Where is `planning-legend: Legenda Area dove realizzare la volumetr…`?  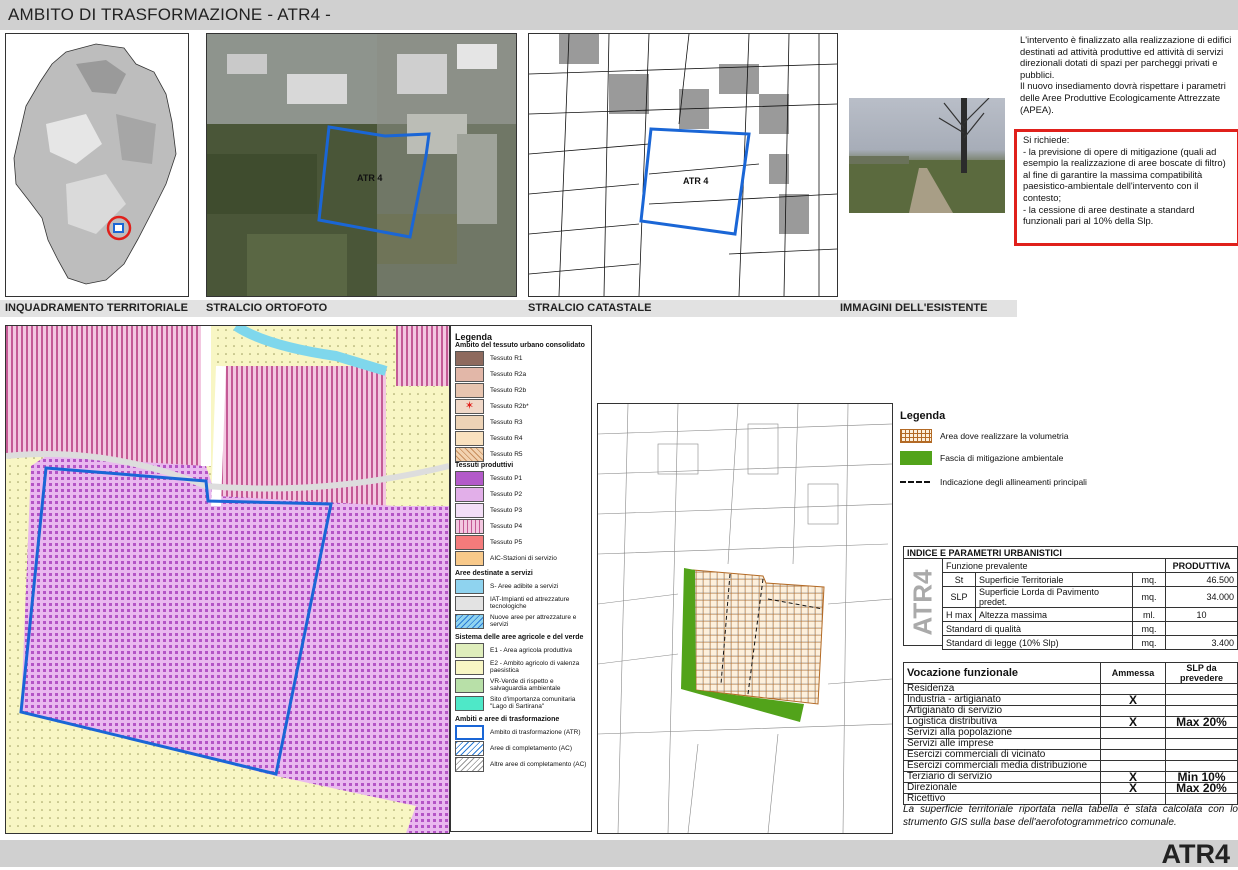 planning-legend: Legenda Area dove realizzare la volumetr… is located at coordinates (995, 452).